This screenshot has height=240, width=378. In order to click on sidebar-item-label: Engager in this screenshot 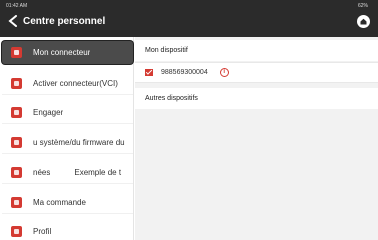, I will do `click(48, 112)`.